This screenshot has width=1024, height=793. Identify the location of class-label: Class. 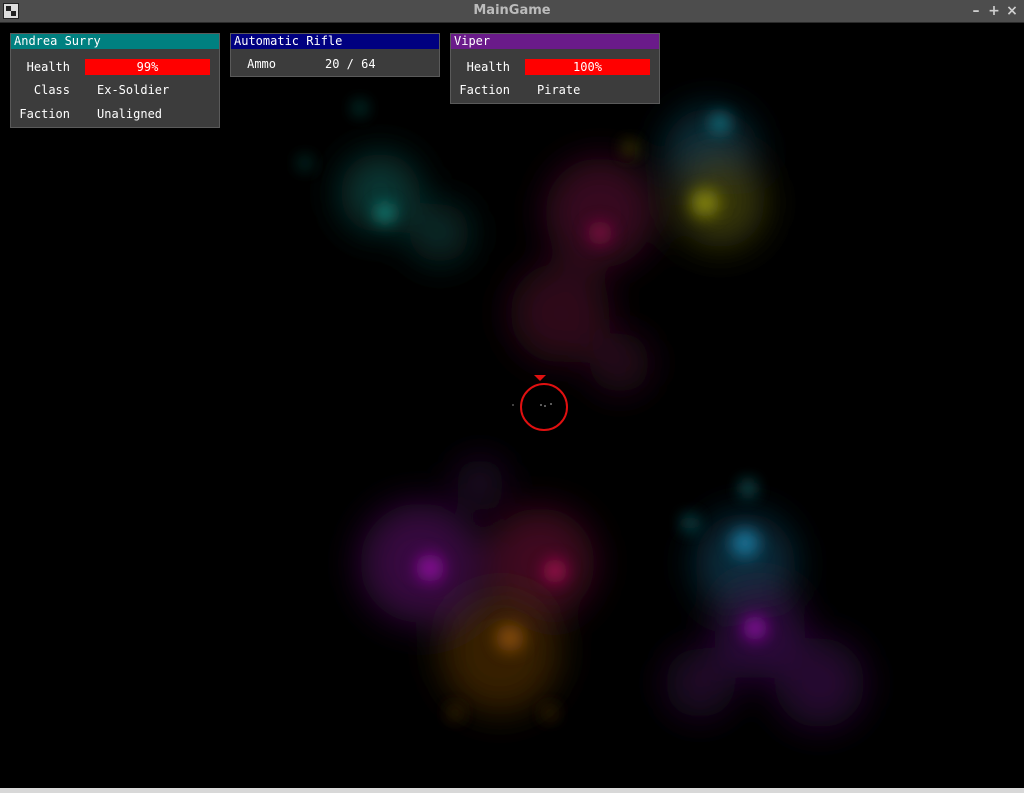
(51, 90).